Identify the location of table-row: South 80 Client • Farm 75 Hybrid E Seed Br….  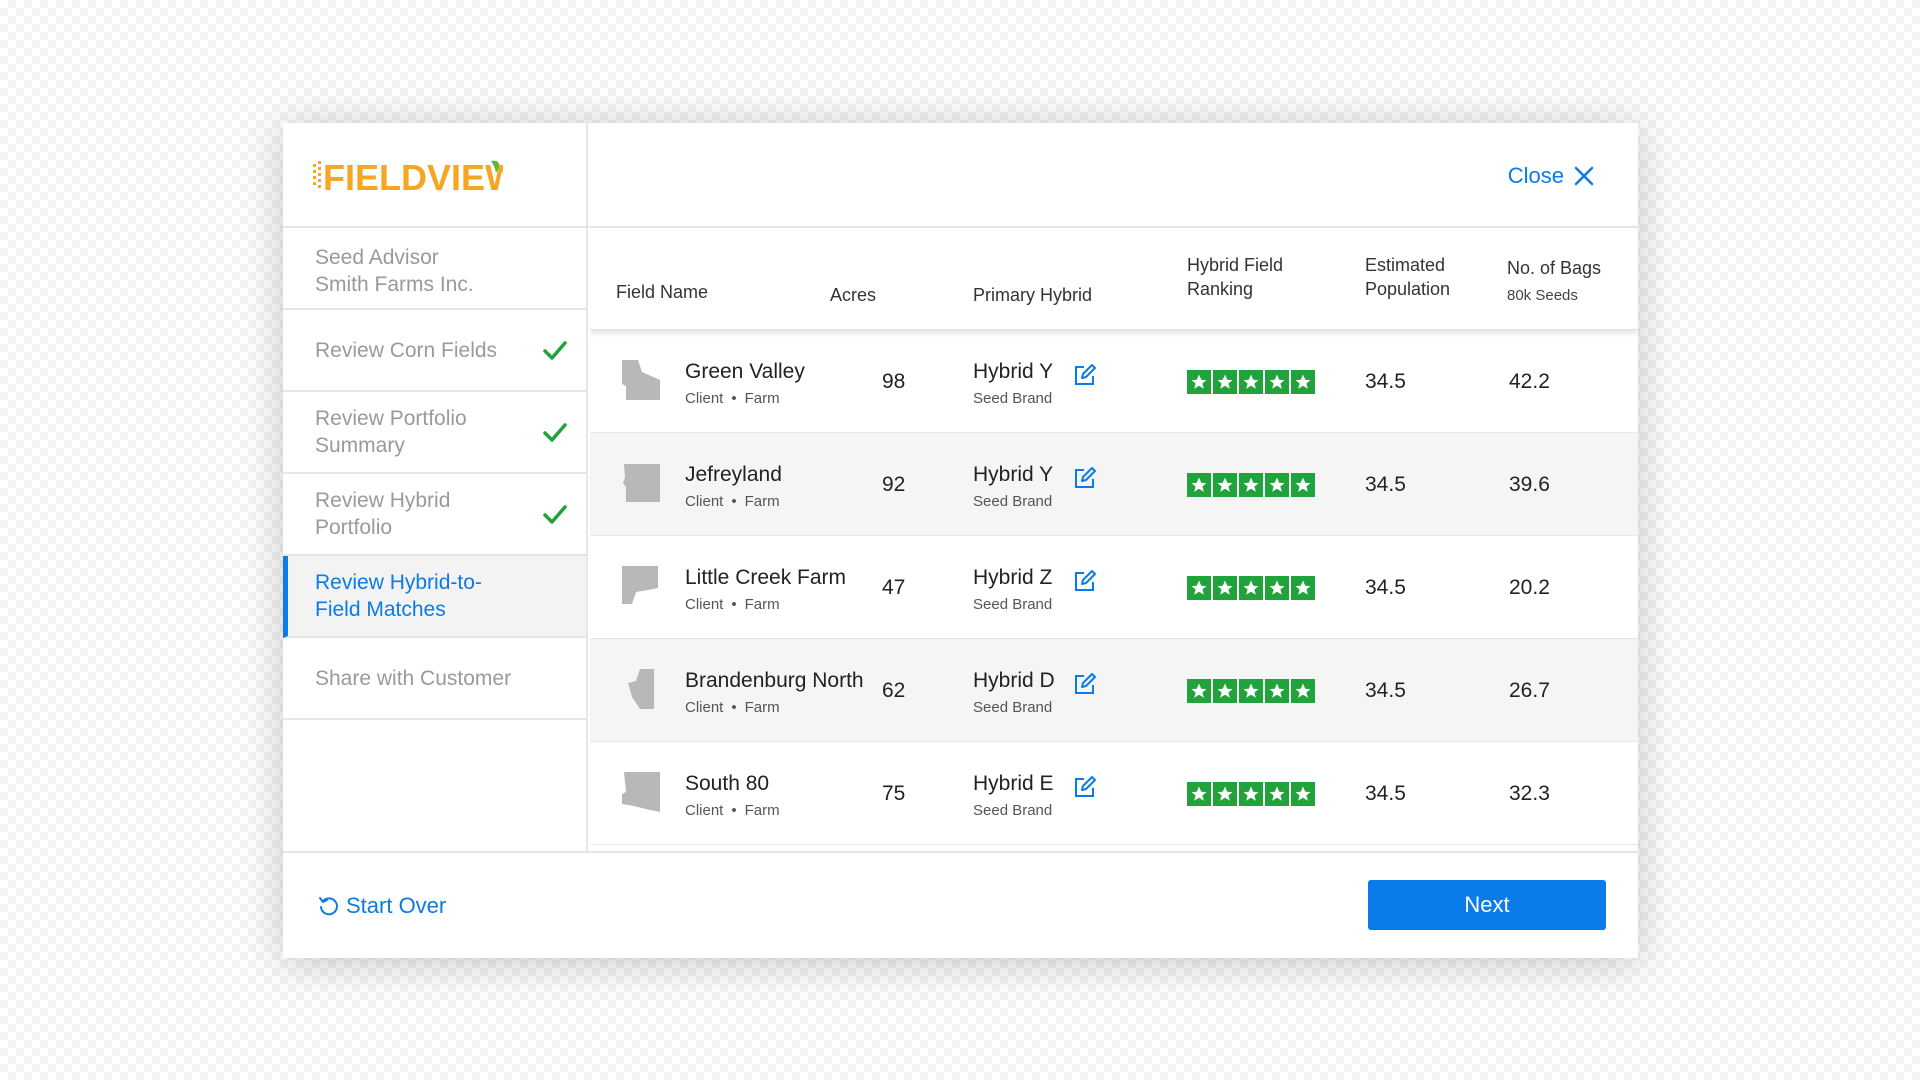
(1114, 793).